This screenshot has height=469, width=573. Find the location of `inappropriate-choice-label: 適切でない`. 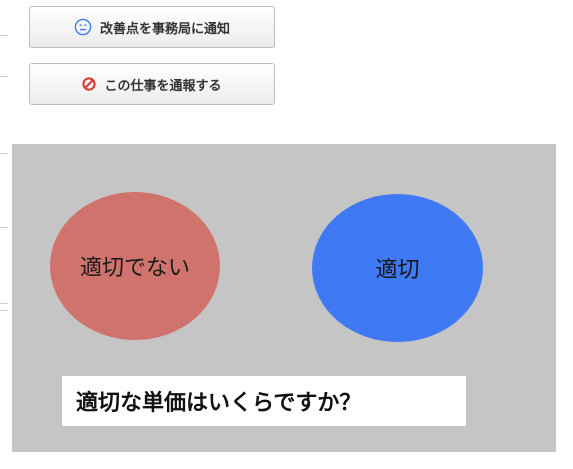

inappropriate-choice-label: 適切でない is located at coordinates (134, 268).